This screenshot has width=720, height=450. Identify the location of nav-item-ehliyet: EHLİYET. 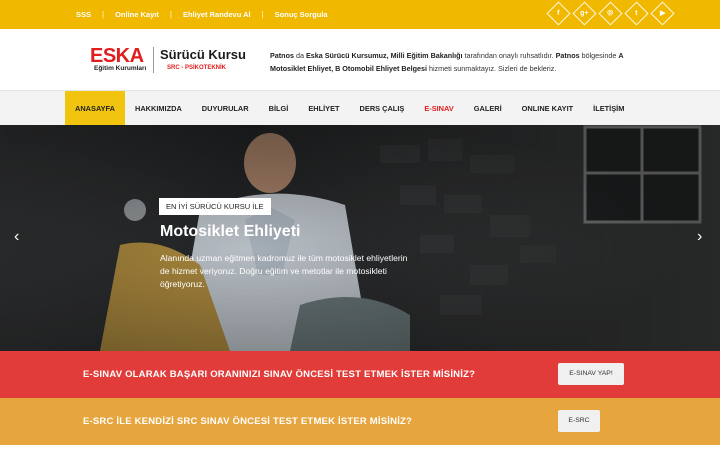
(323, 108).